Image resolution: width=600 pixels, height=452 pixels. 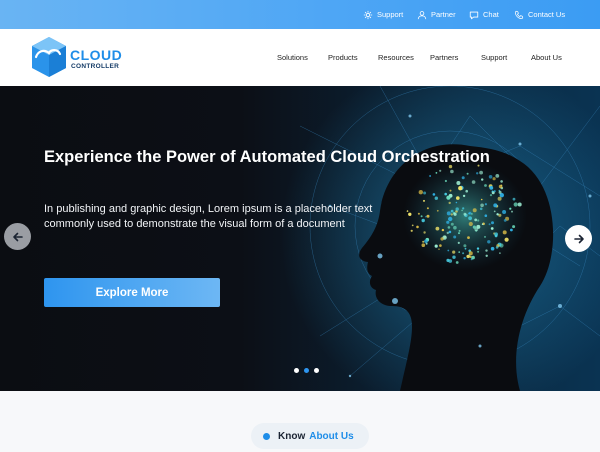 I want to click on badge-text-about-us: About Us, so click(x=331, y=436).